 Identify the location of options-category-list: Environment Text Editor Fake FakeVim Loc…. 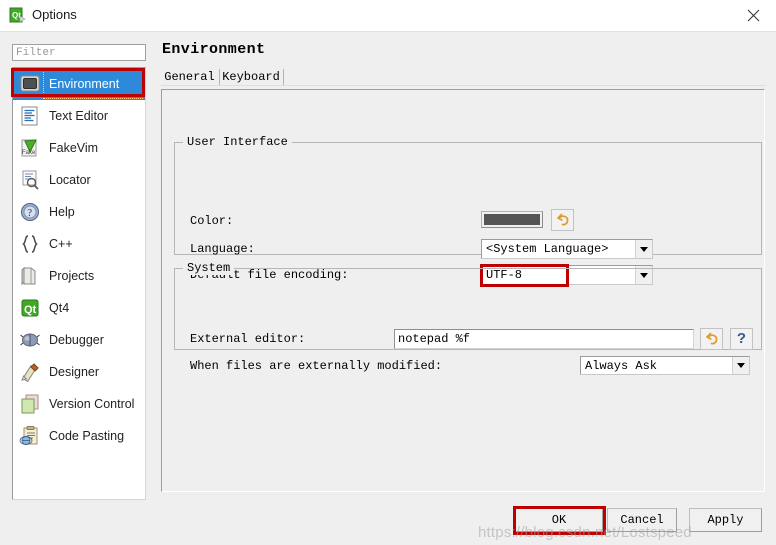
(79, 283).